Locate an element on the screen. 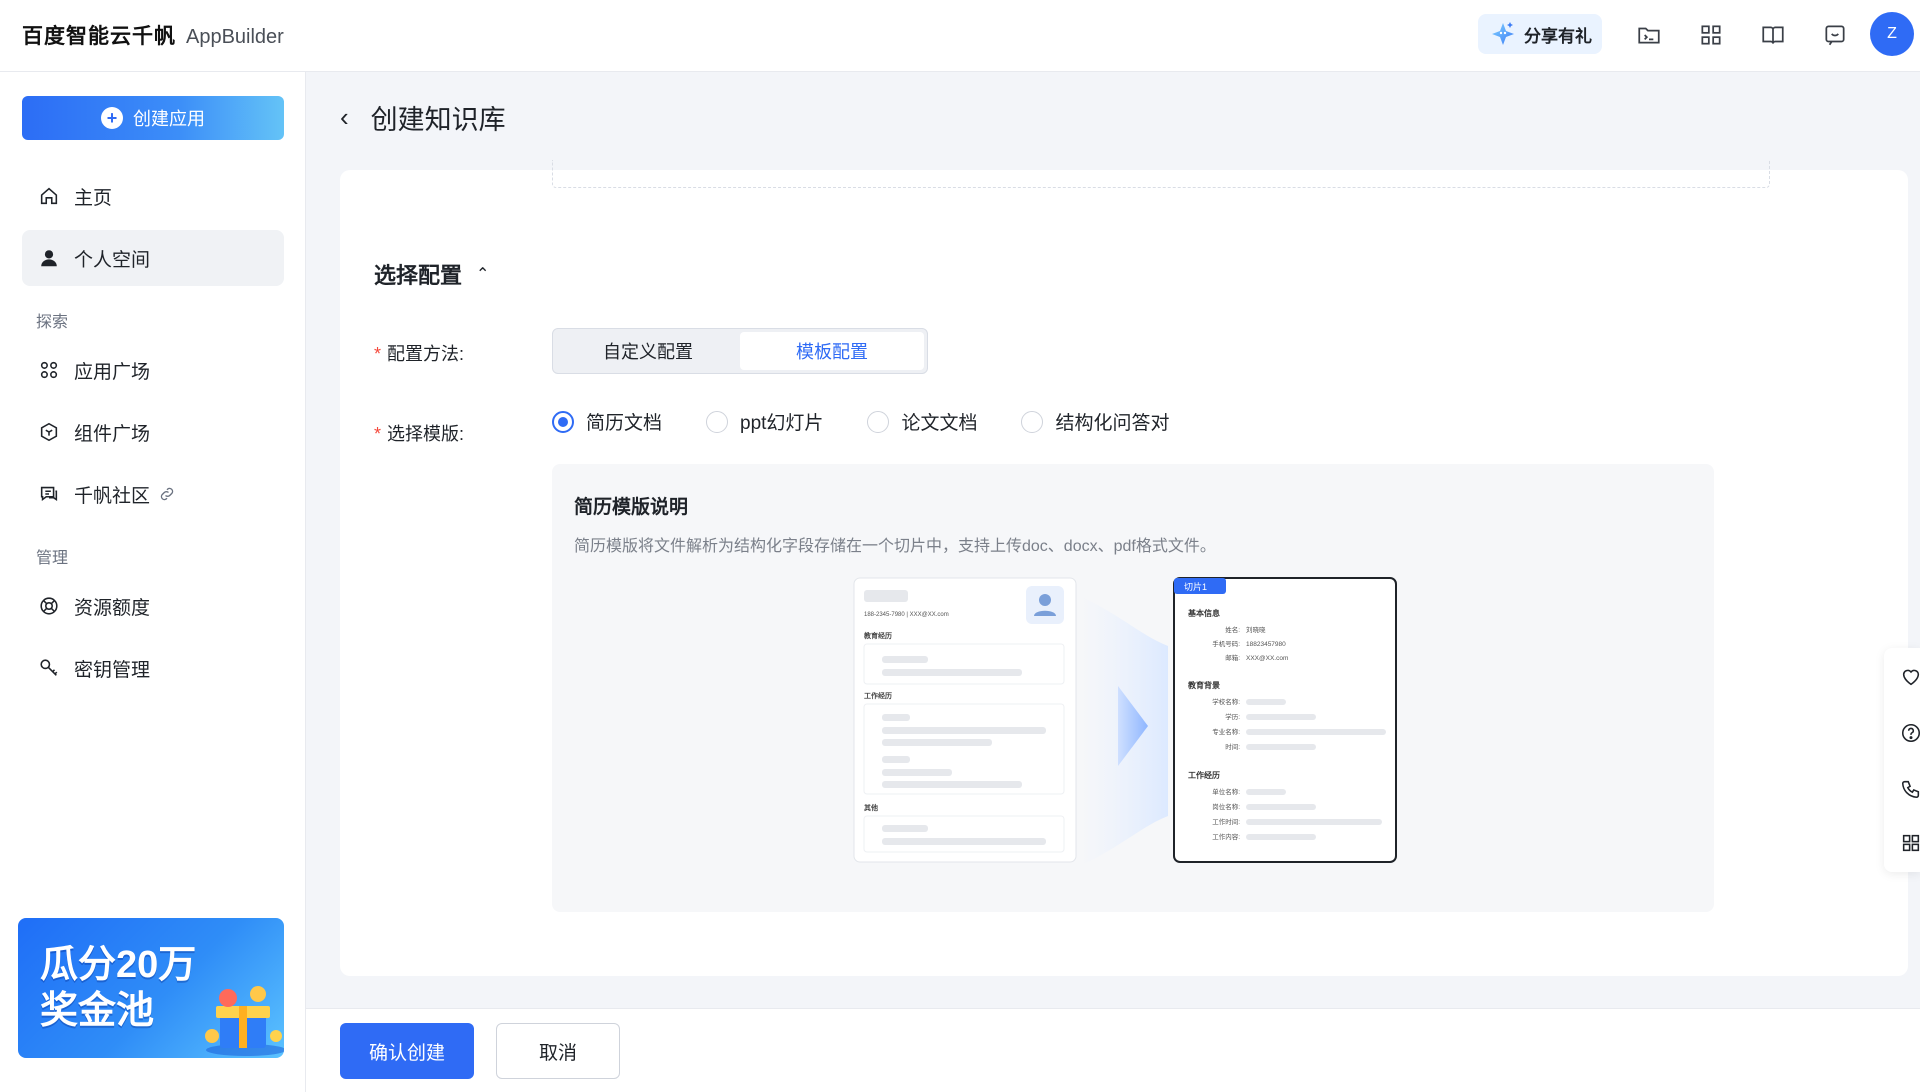 The height and width of the screenshot is (1092, 1920). chunk-field-key: 姓名: is located at coordinates (1232, 629).